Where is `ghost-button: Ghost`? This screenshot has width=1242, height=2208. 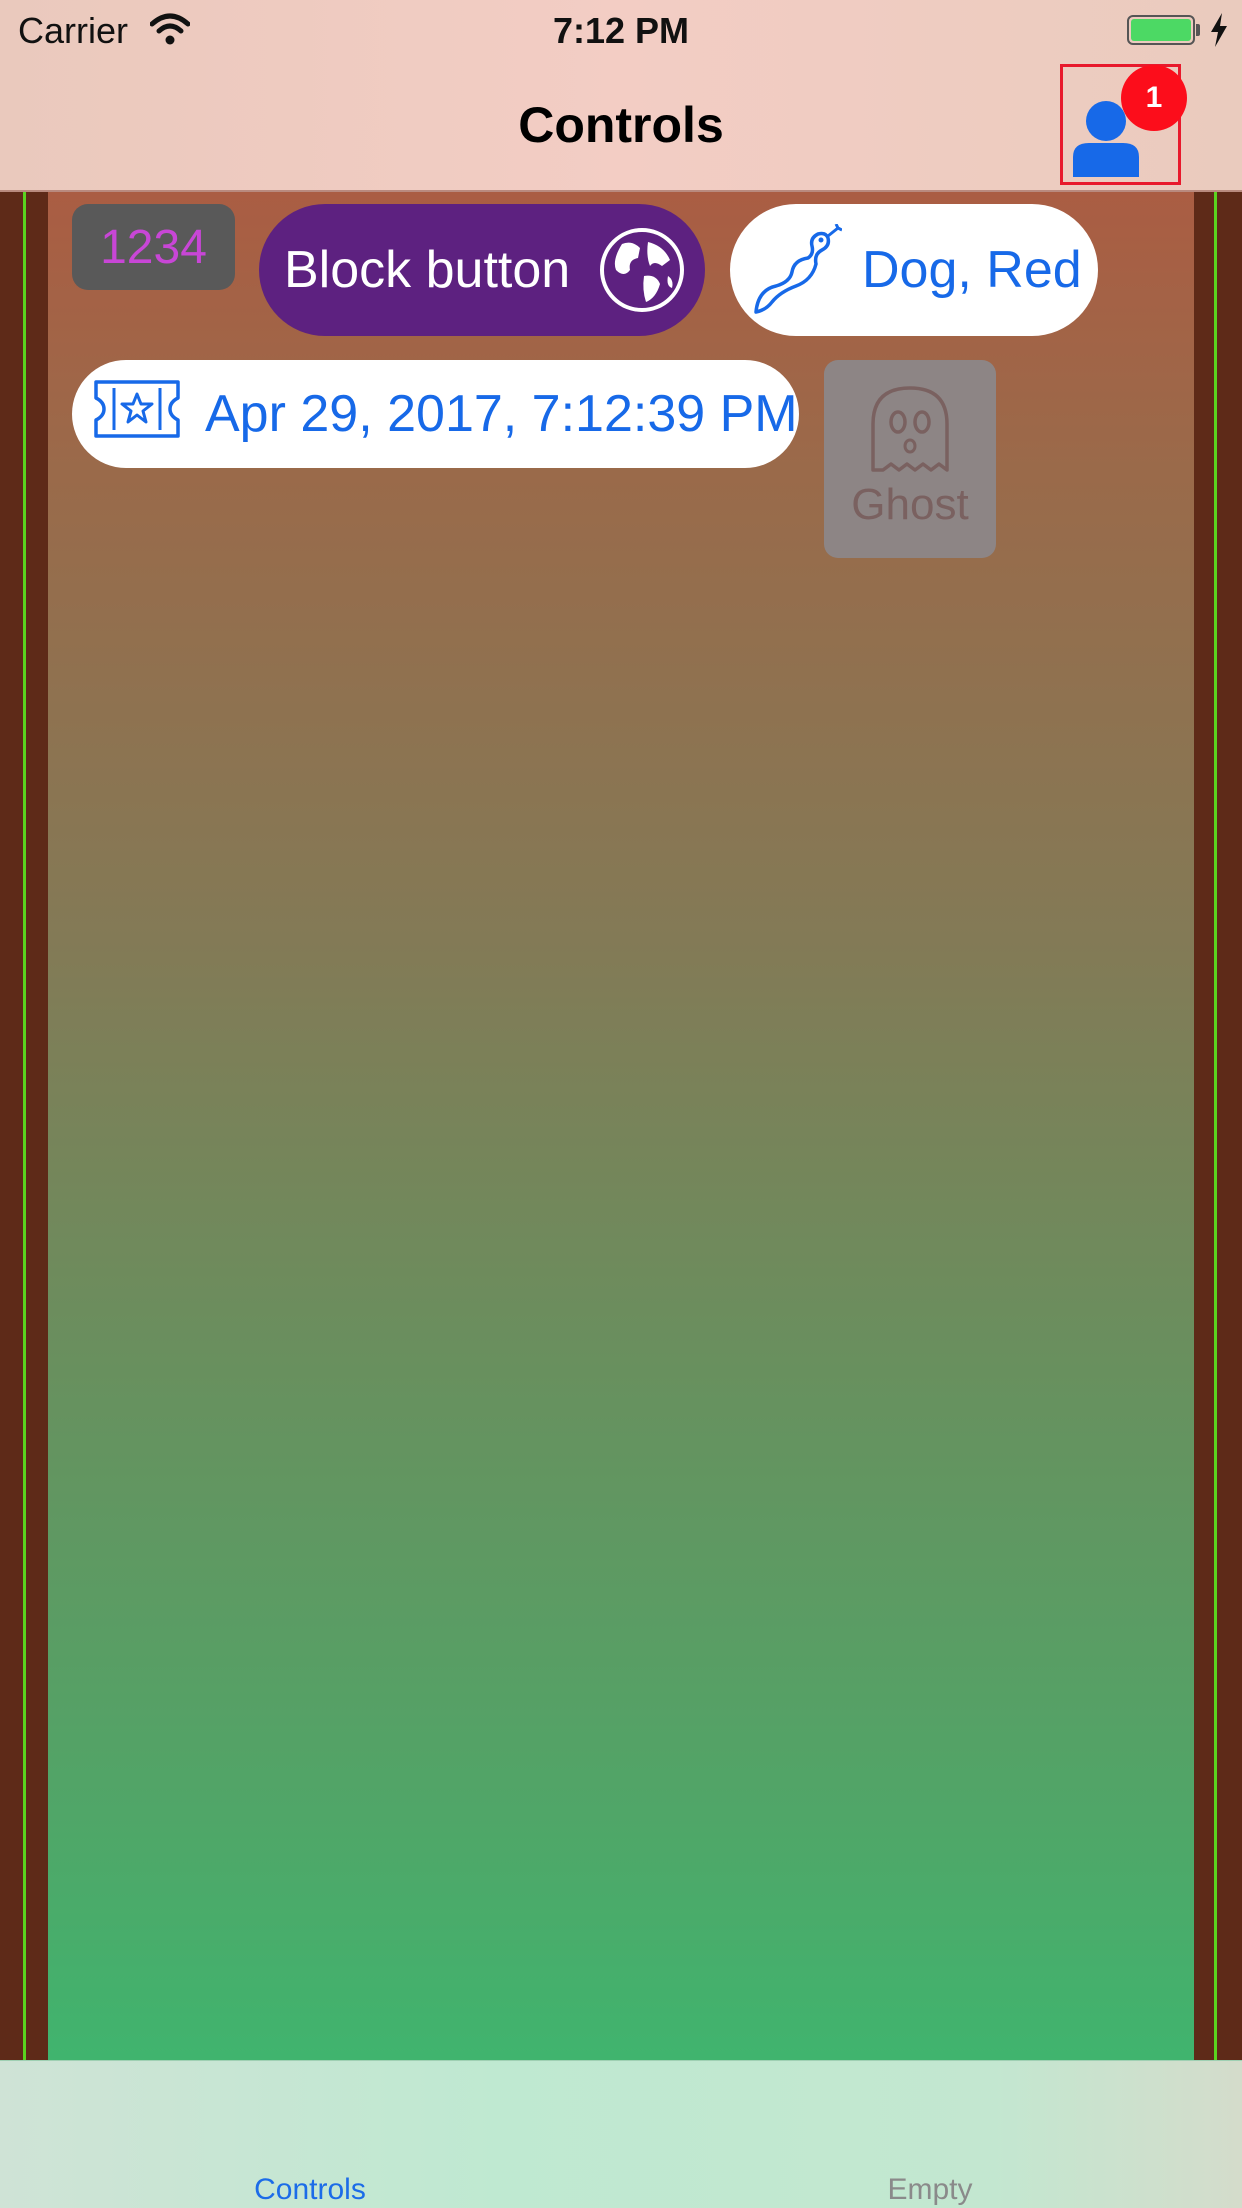 ghost-button: Ghost is located at coordinates (910, 459).